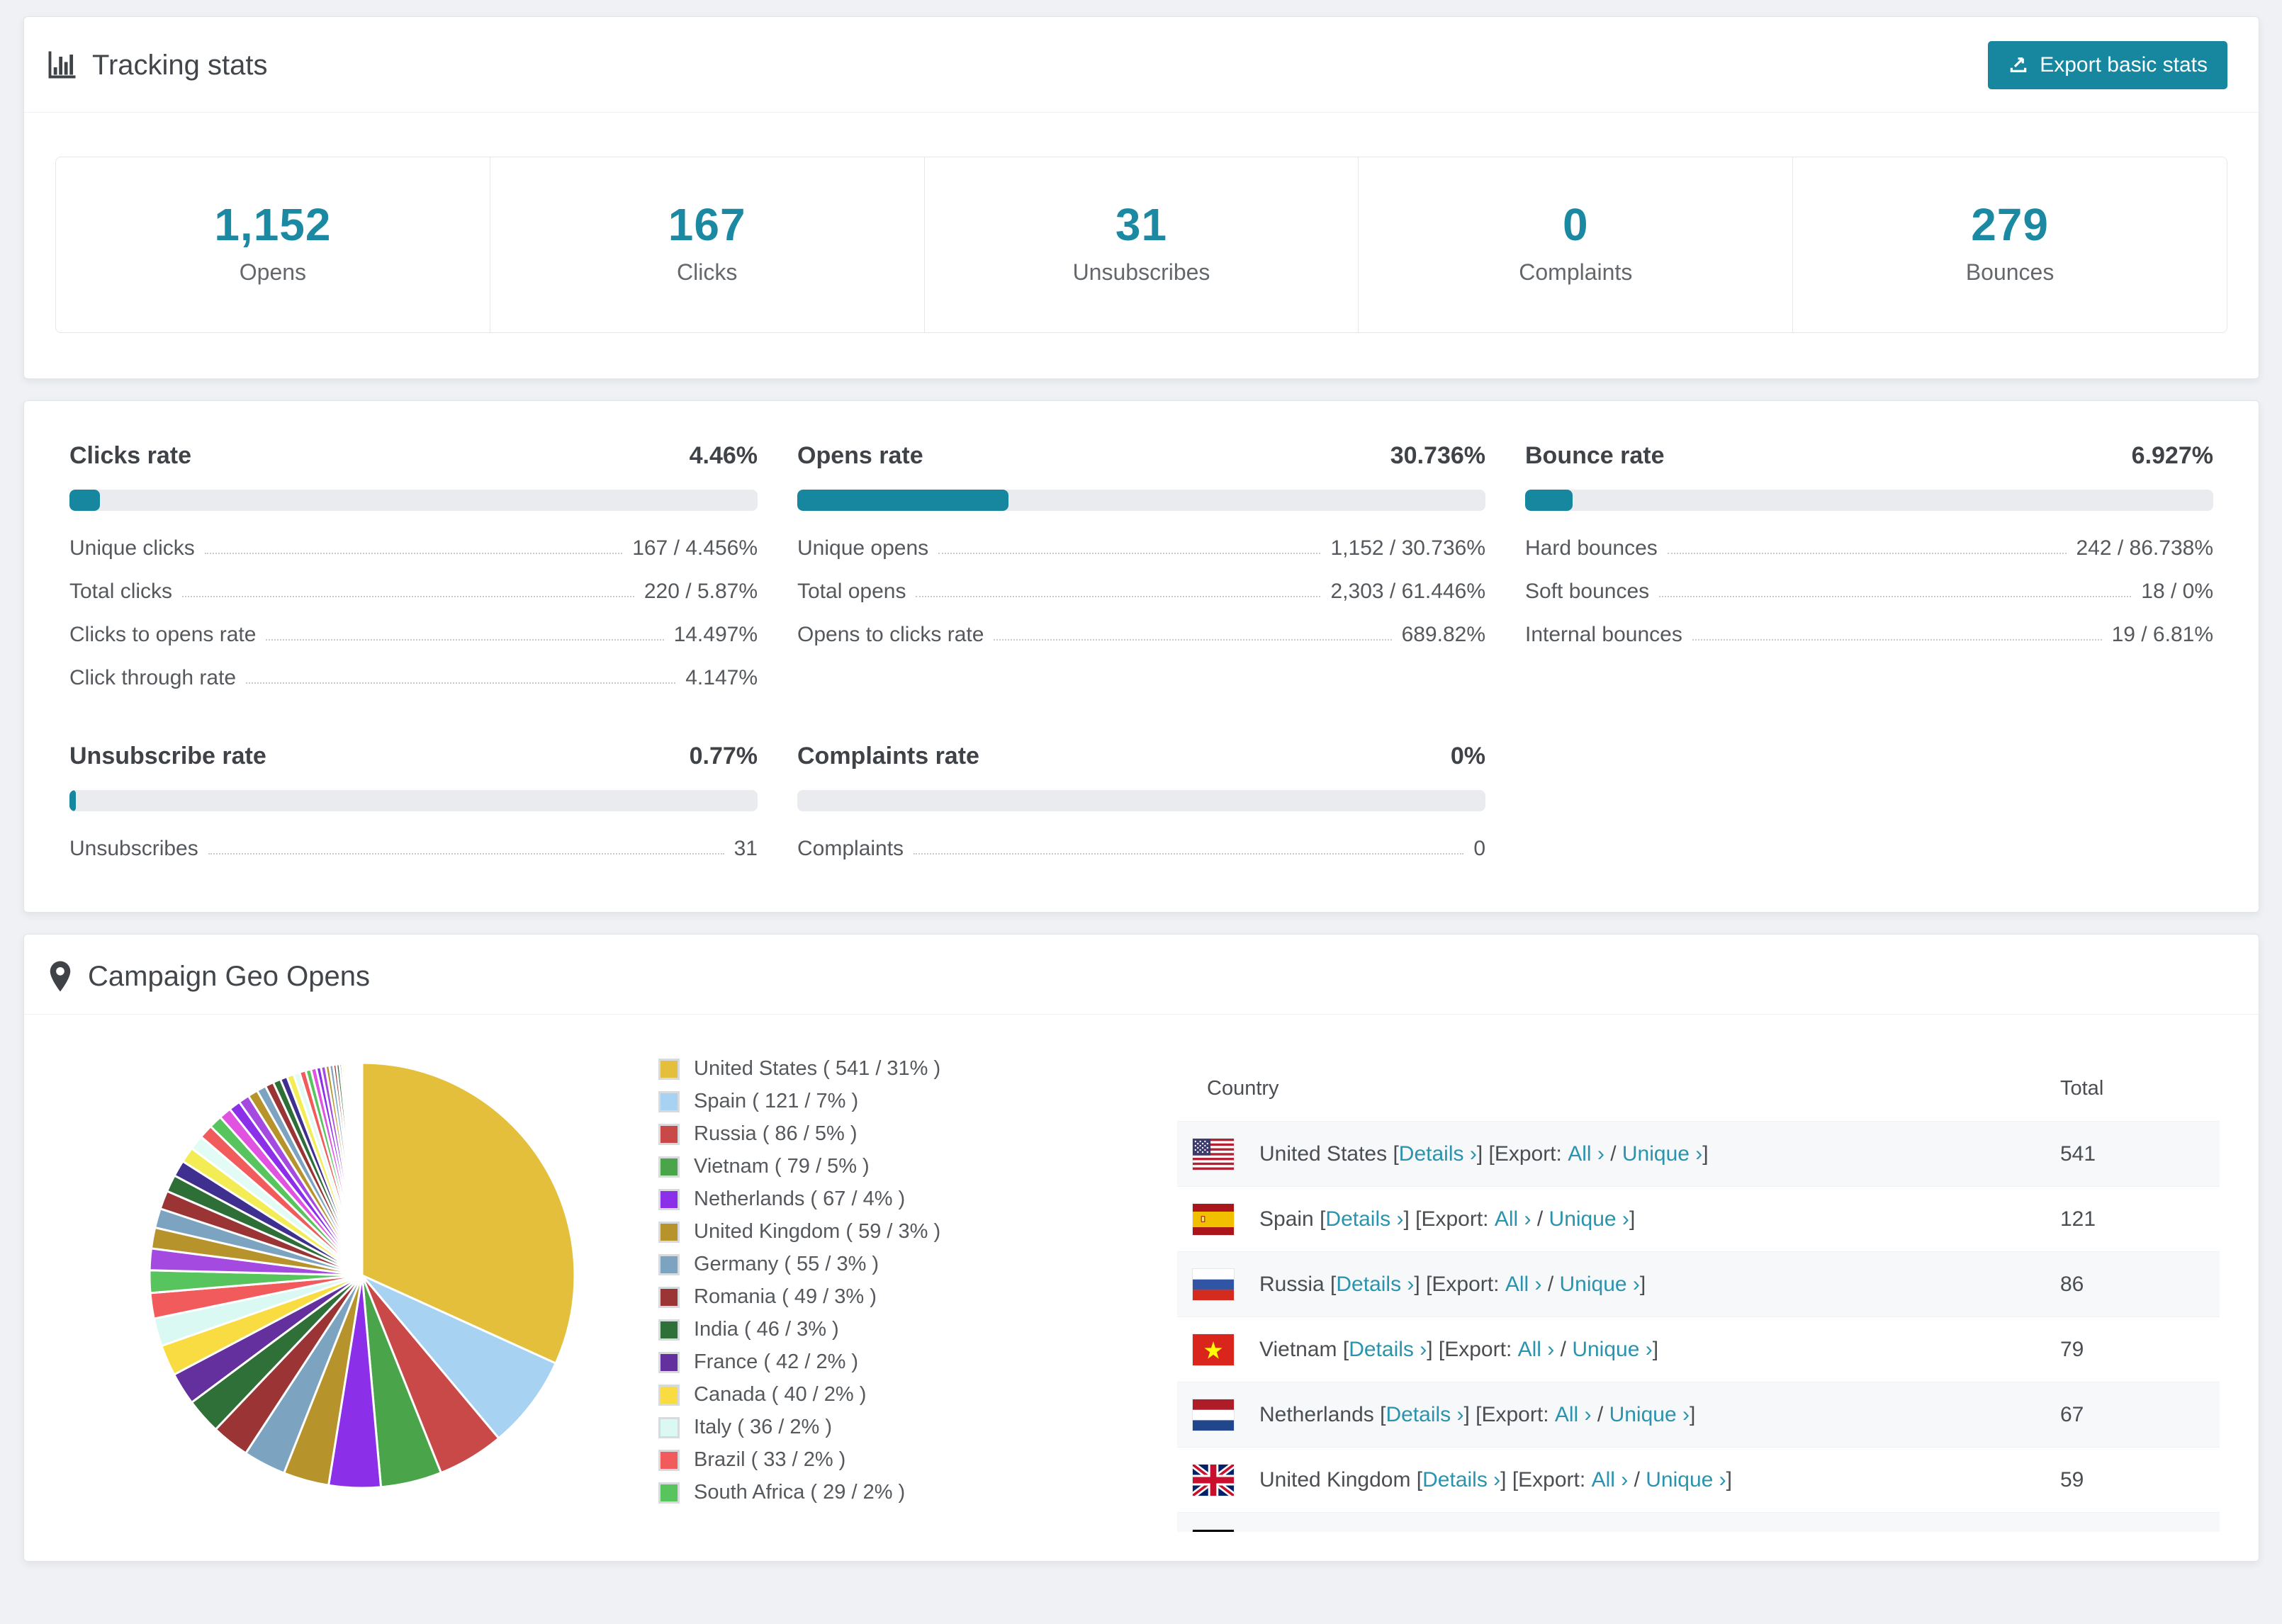 The width and height of the screenshot is (2282, 1624). Describe the element at coordinates (414, 635) in the screenshot. I see `rate-row: Clicks to opens rate 14.497%` at that location.